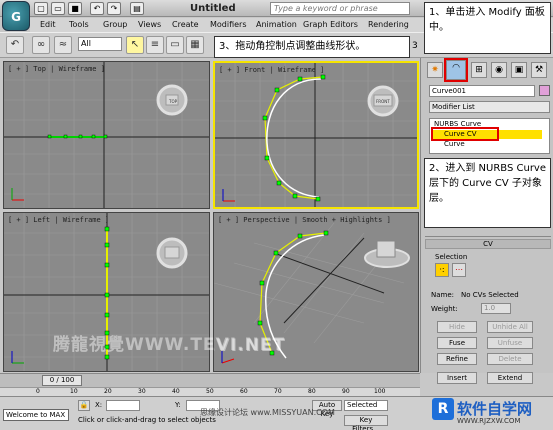 This screenshot has height=430, width=553. What do you see at coordinates (496, 308) in the screenshot?
I see `weight-input: 1.0` at bounding box center [496, 308].